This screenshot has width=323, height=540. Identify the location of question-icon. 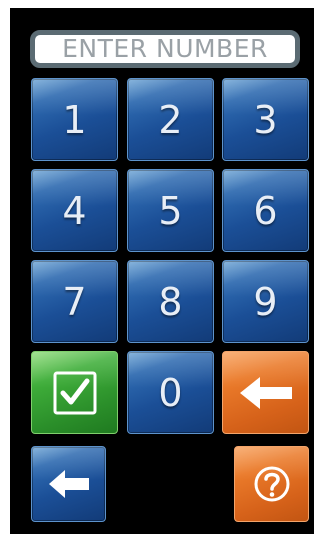
(271, 484).